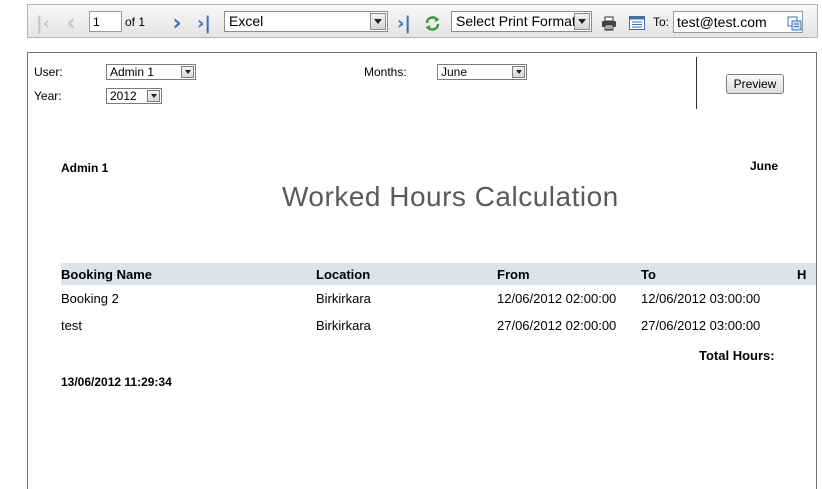 The width and height of the screenshot is (822, 489). Describe the element at coordinates (107, 274) in the screenshot. I see `column-header: Booking Name` at that location.